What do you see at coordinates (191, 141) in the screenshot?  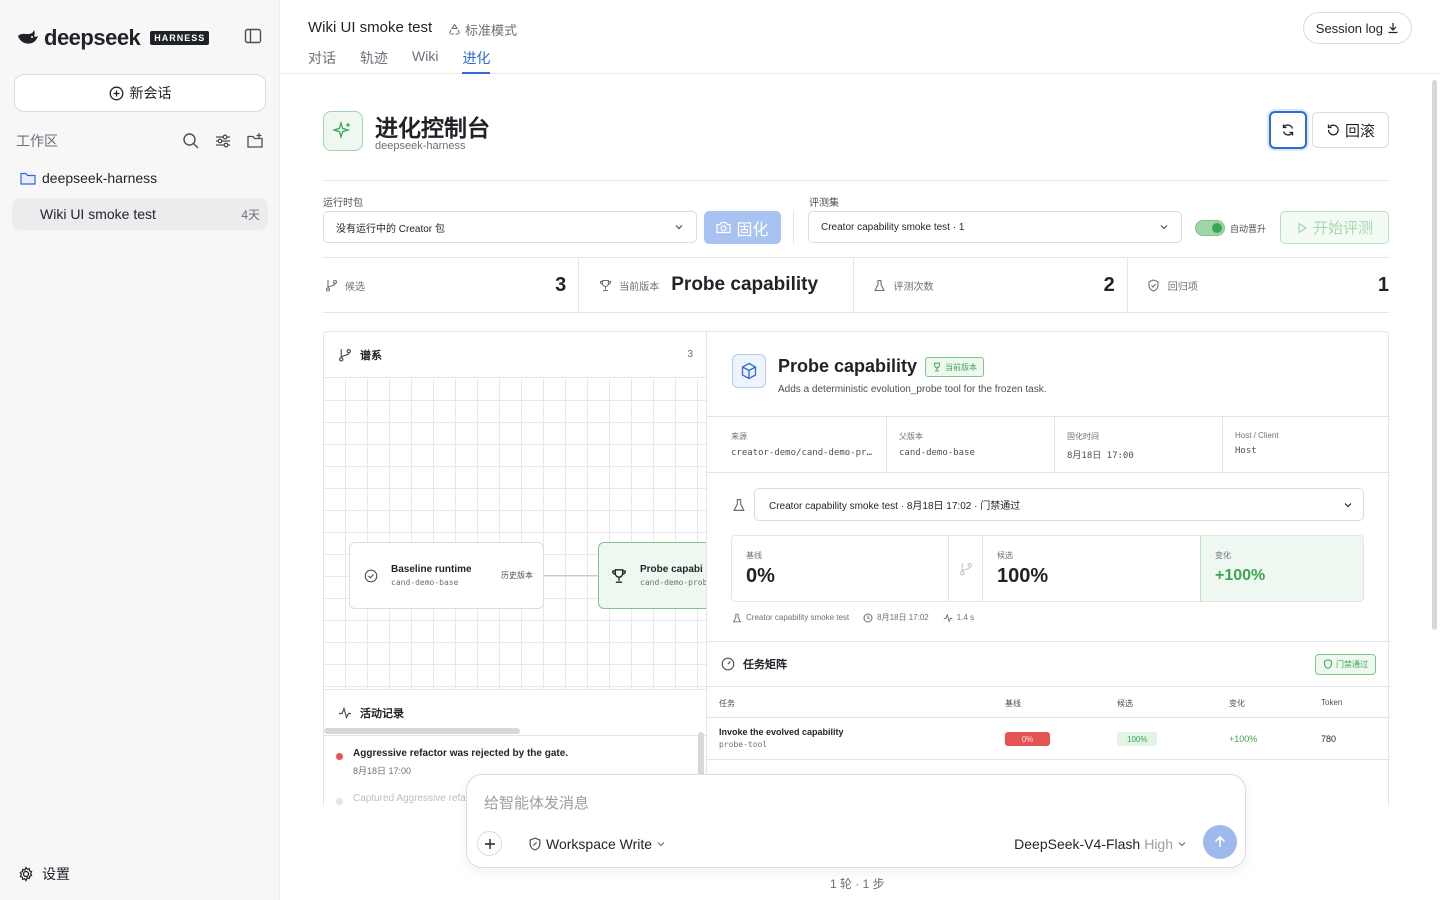 I see `search-icon` at bounding box center [191, 141].